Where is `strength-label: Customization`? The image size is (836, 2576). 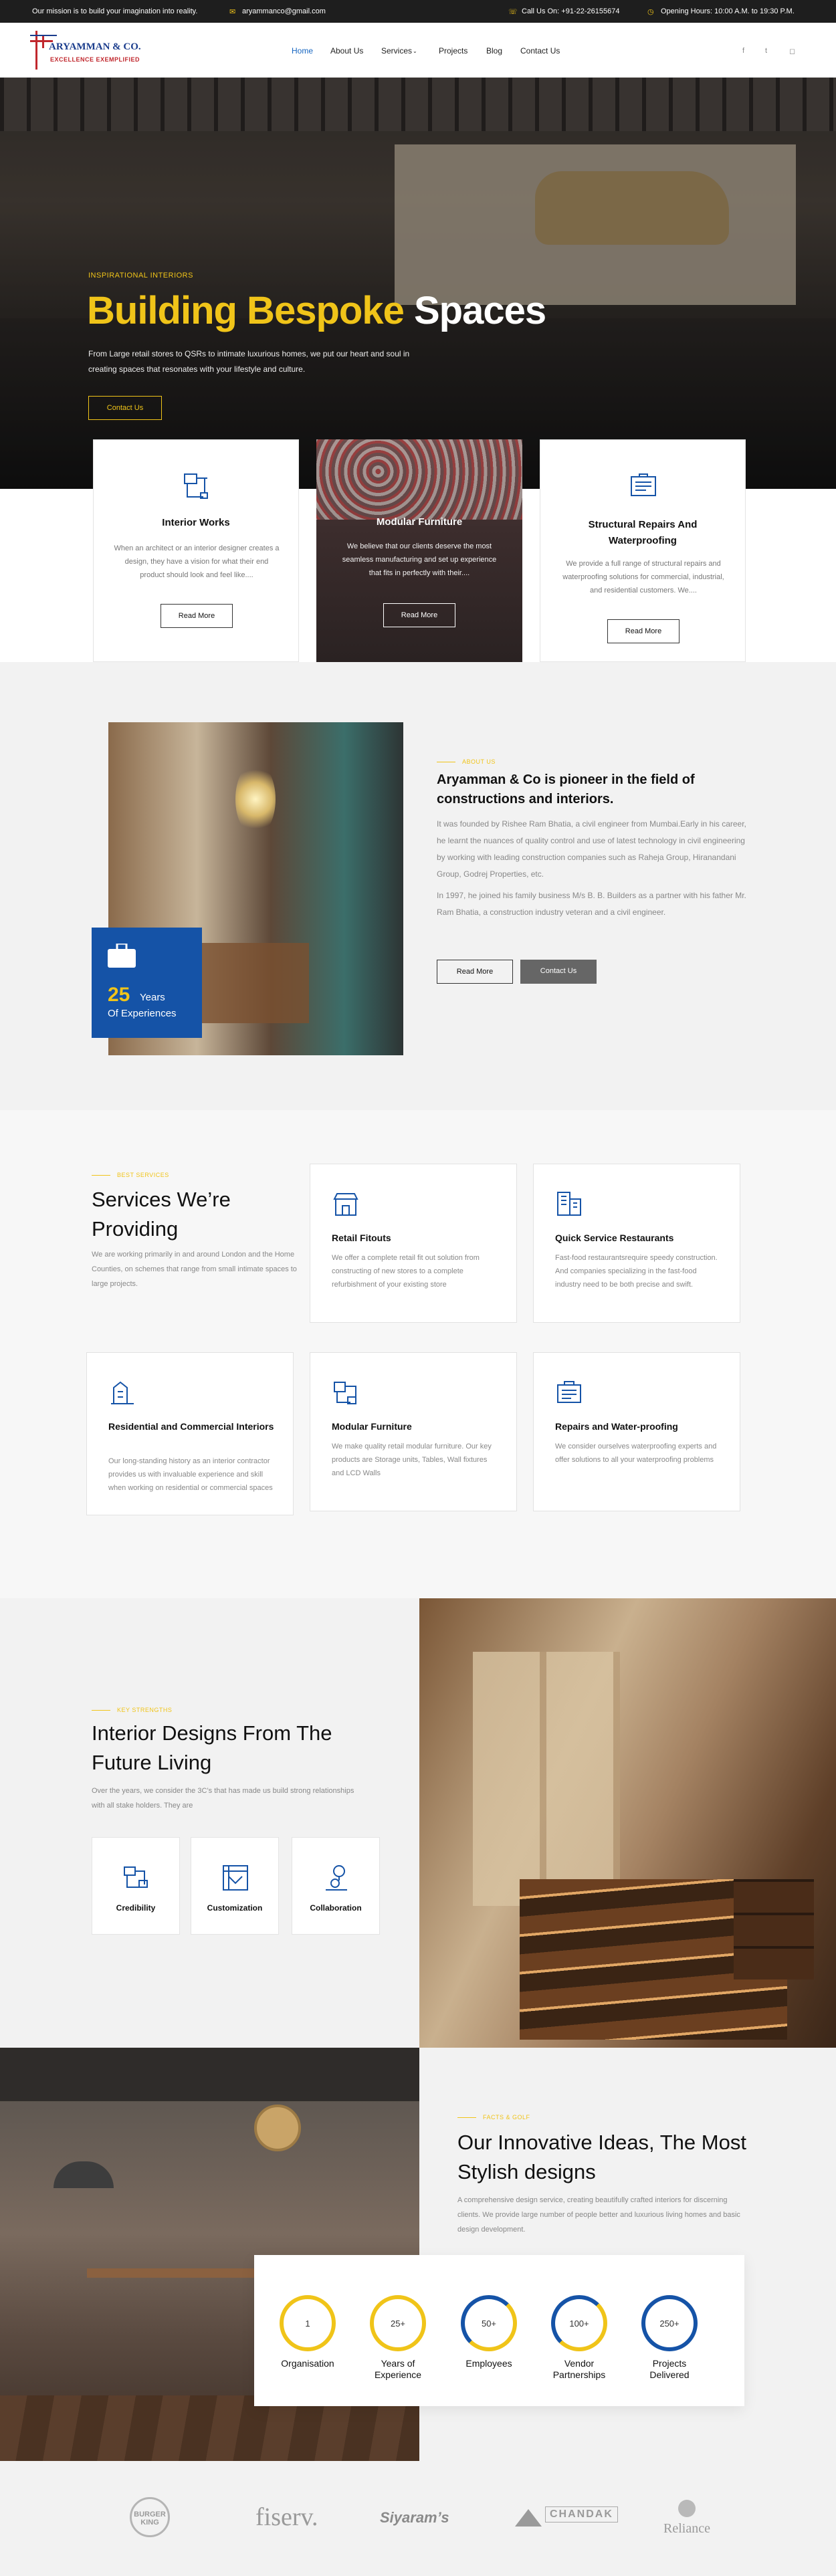 strength-label: Customization is located at coordinates (235, 1908).